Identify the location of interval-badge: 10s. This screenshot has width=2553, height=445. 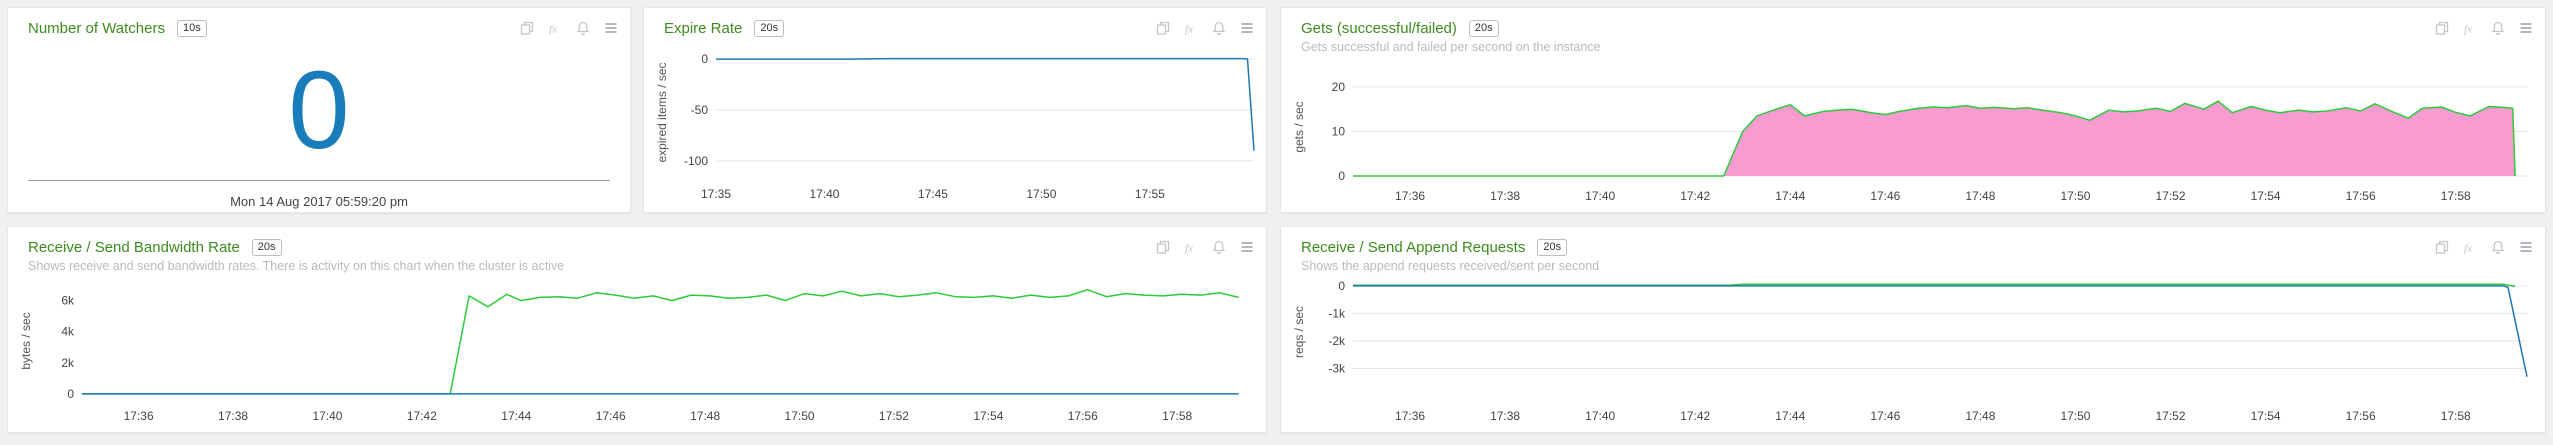
(192, 28).